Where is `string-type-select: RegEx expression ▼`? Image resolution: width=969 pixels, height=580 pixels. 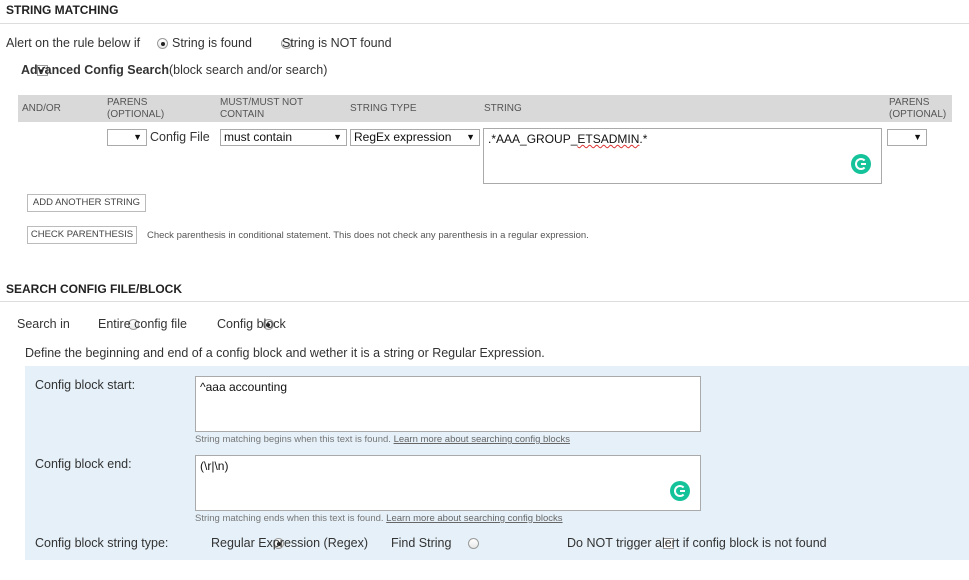 string-type-select: RegEx expression ▼ is located at coordinates (415, 137).